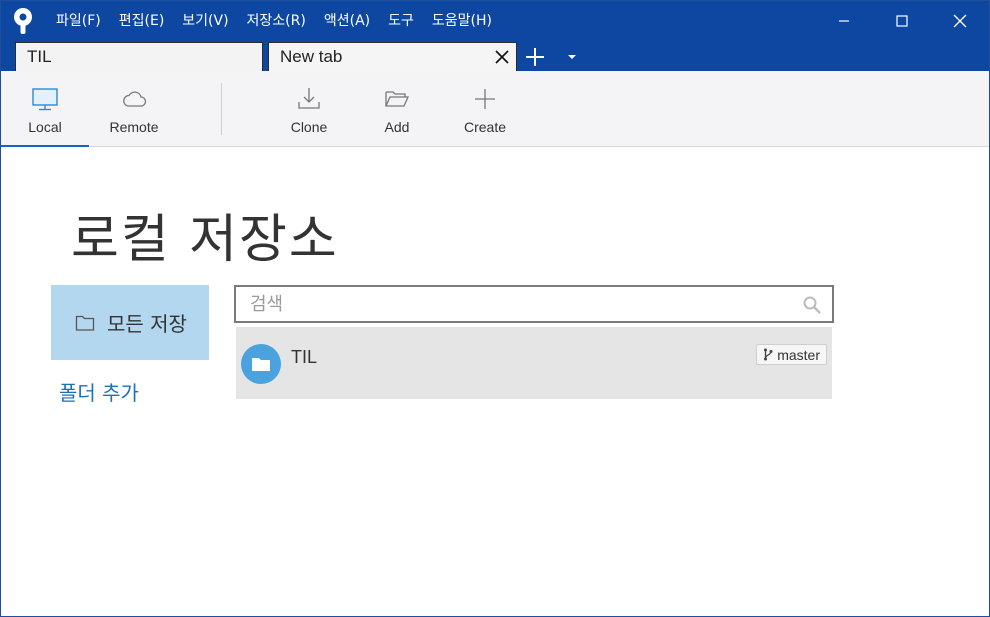  What do you see at coordinates (520, 304) in the screenshot?
I see `search-input` at bounding box center [520, 304].